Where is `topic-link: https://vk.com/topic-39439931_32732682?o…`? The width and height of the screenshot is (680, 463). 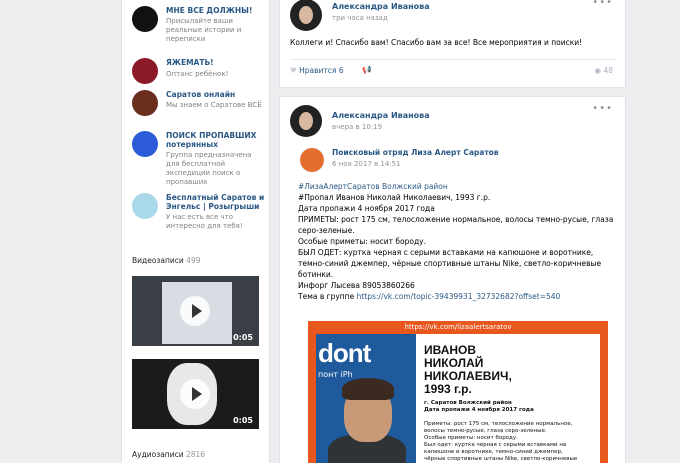 topic-link: https://vk.com/topic-39439931_32732682?o… is located at coordinates (459, 296).